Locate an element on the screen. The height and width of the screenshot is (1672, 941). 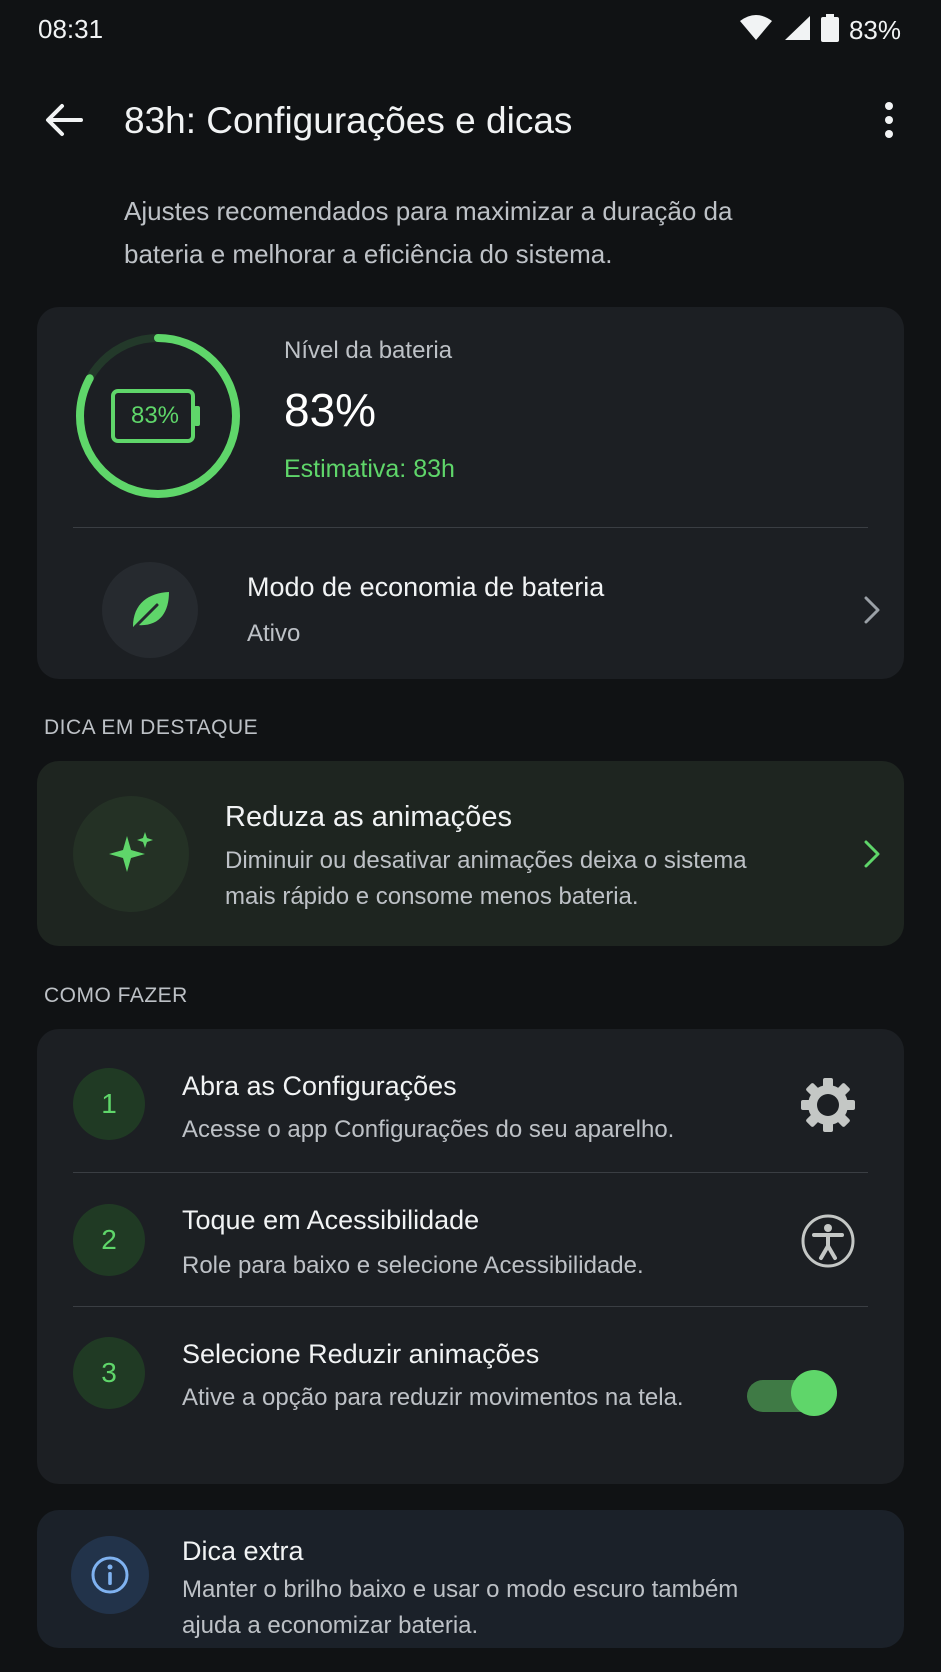
toggle-thumb is located at coordinates (814, 1393).